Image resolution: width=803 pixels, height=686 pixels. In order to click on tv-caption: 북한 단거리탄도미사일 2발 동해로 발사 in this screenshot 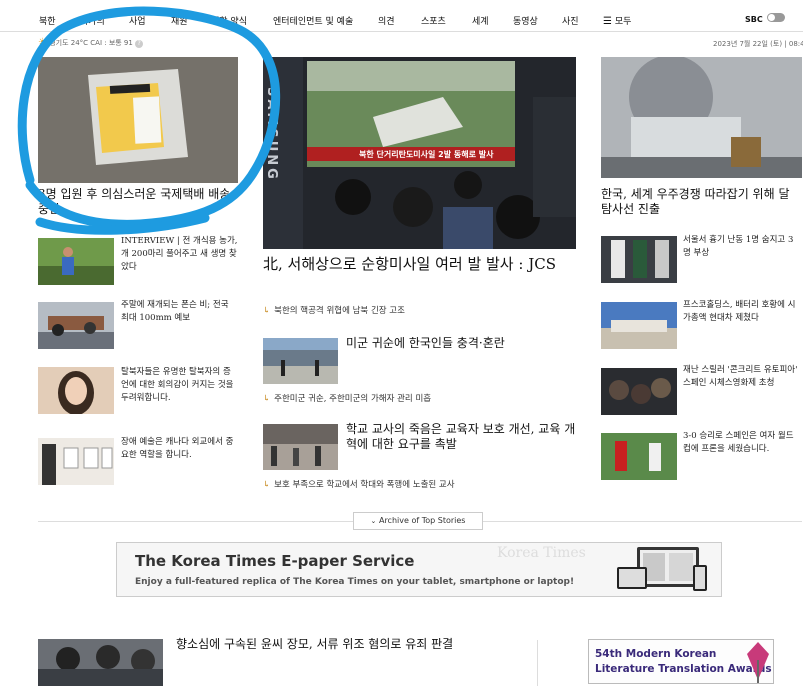, I will do `click(426, 154)`.